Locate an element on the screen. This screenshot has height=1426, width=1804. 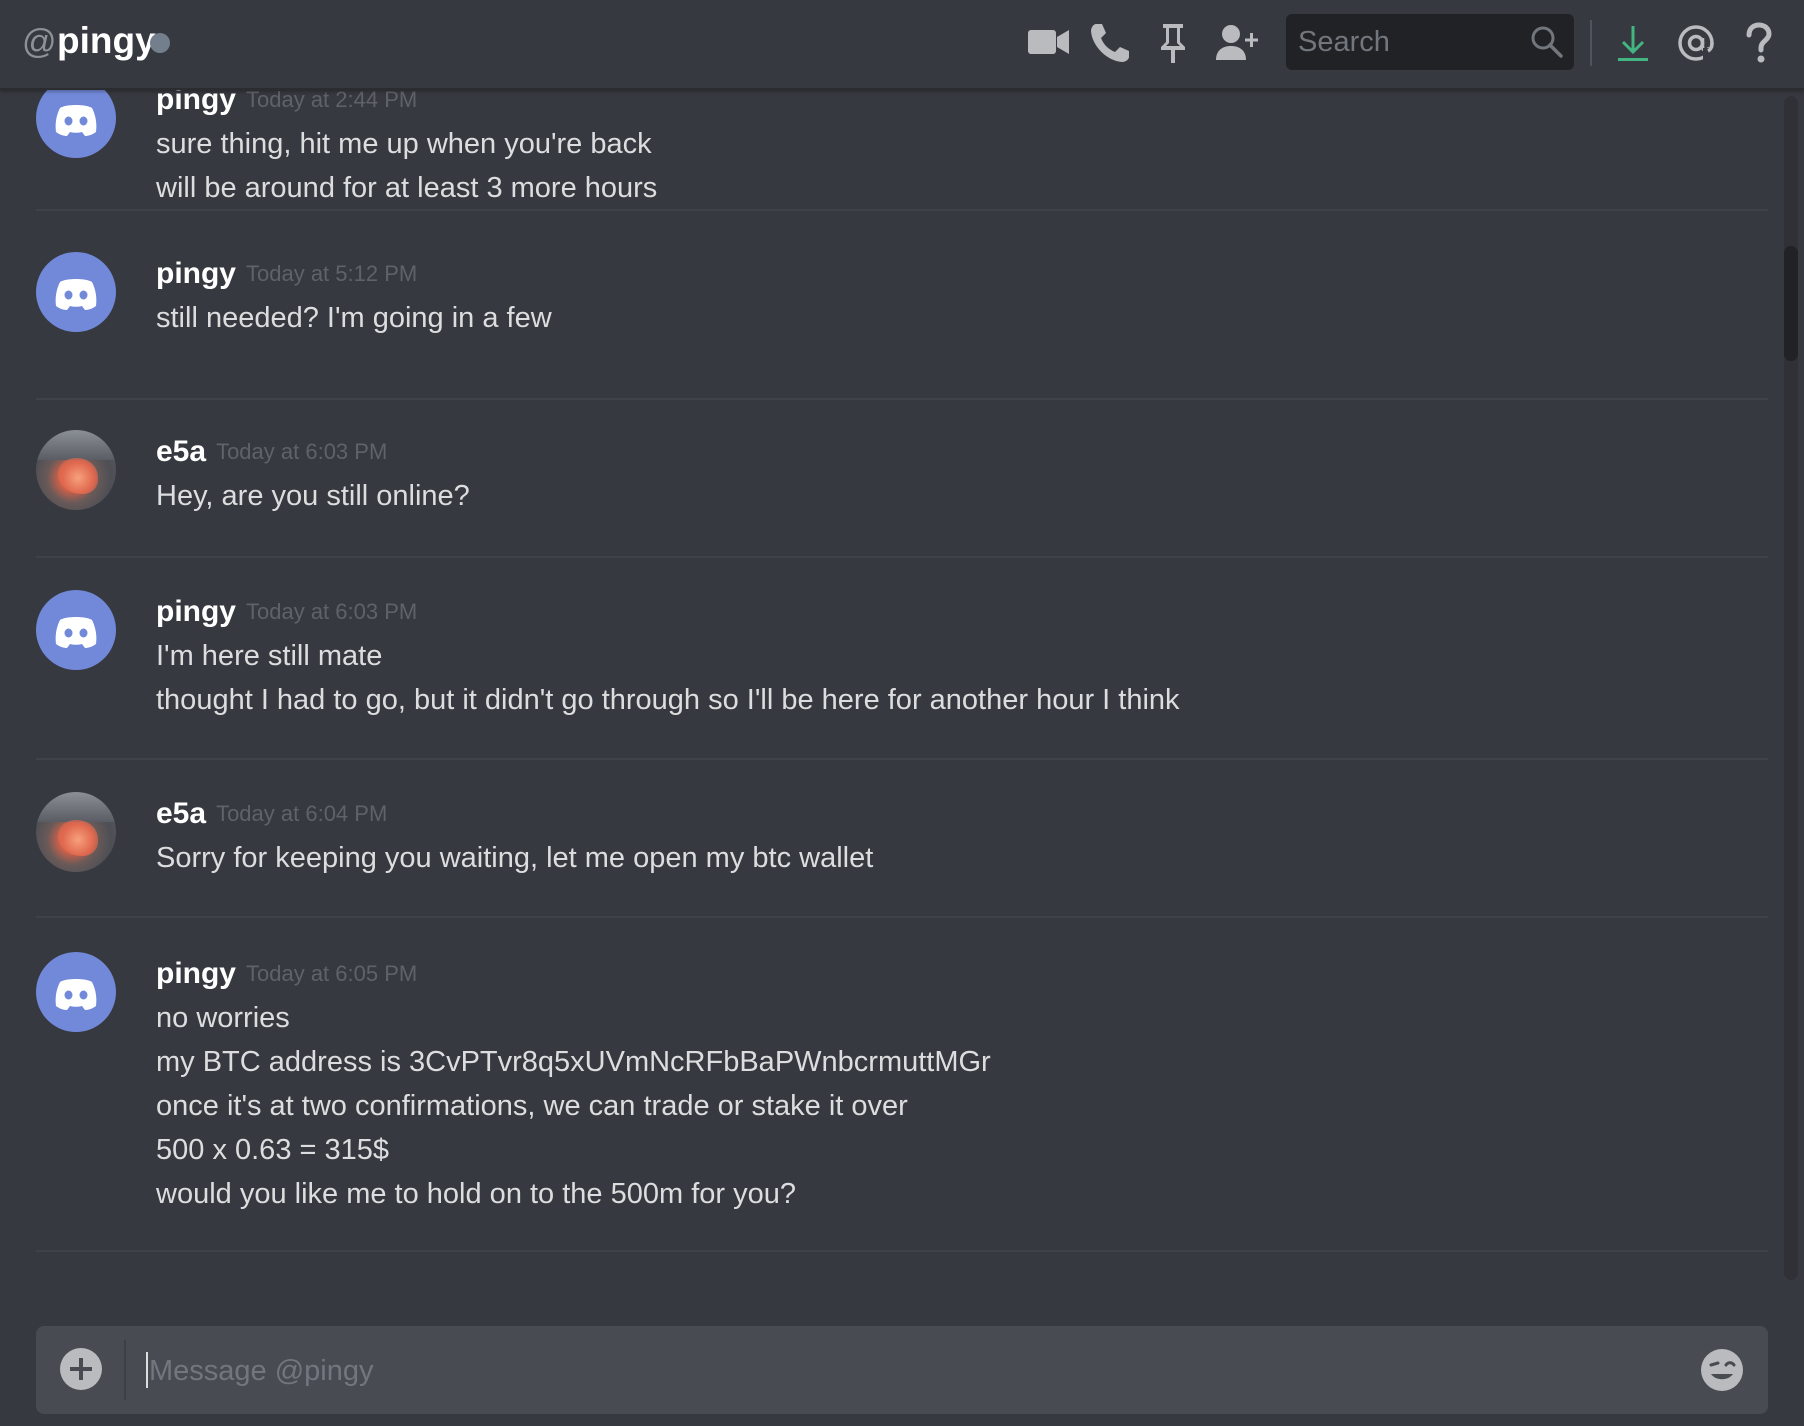
message-header: pingy Today at 2:44 PM is located at coordinates (286, 106).